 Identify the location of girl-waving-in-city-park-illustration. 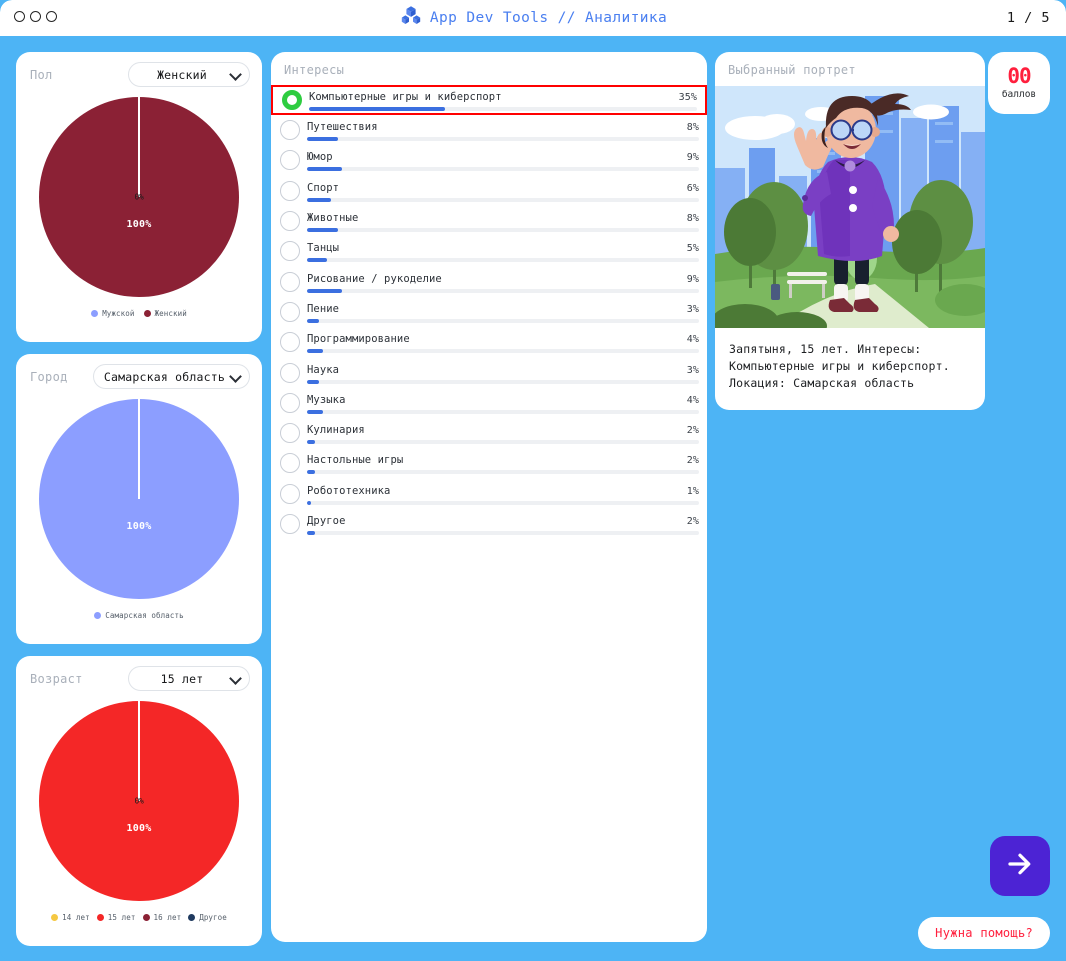
(850, 207).